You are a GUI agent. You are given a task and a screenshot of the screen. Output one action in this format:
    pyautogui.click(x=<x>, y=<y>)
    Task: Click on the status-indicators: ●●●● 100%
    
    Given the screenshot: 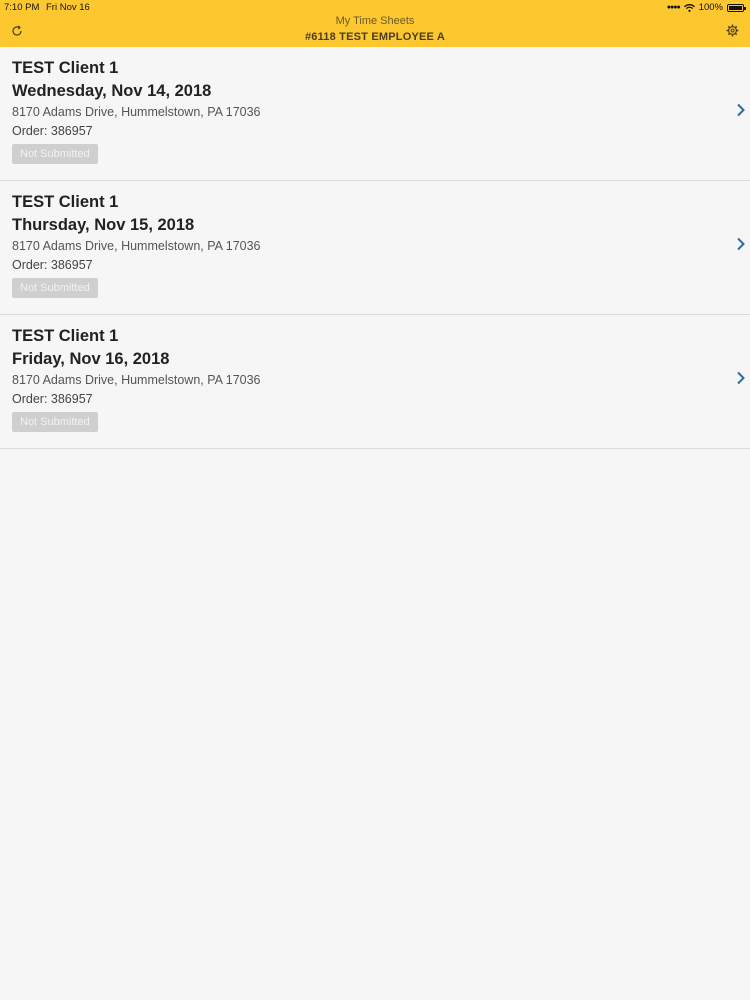 What is the action you would take?
    pyautogui.click(x=706, y=7)
    